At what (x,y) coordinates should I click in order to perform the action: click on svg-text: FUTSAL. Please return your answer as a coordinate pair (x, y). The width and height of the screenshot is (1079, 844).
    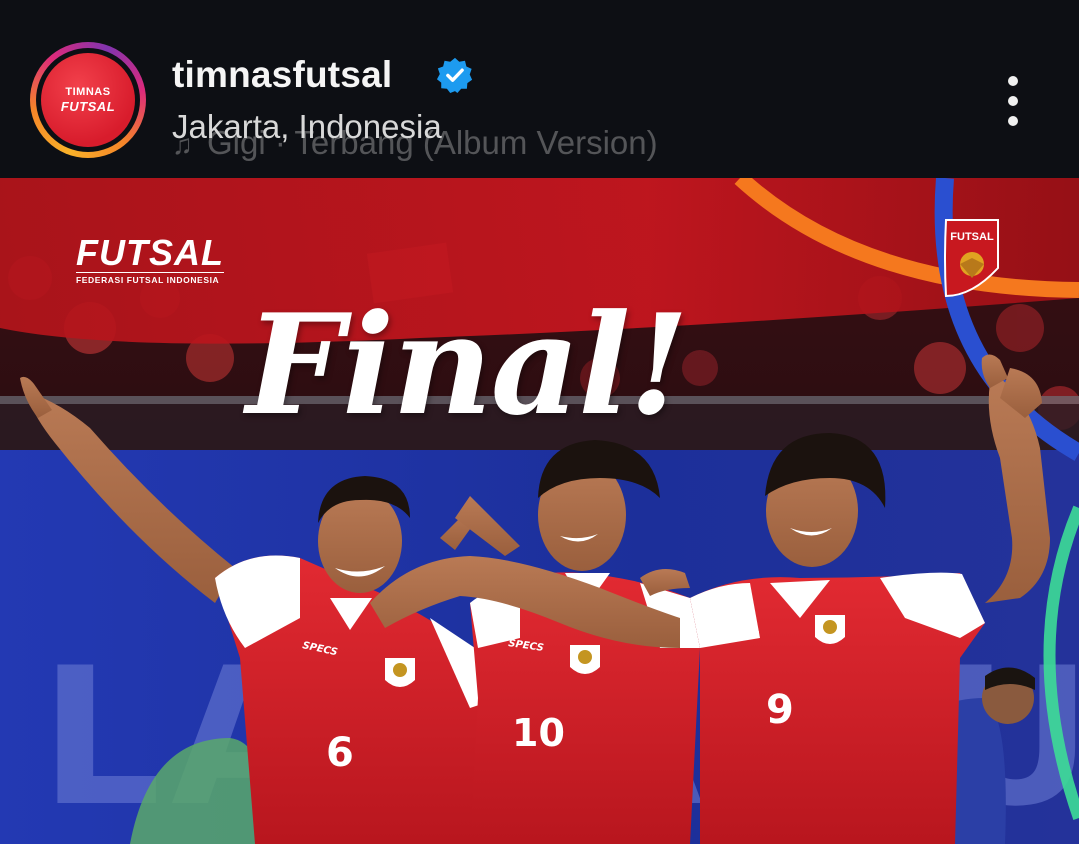
    Looking at the image, I should click on (972, 237).